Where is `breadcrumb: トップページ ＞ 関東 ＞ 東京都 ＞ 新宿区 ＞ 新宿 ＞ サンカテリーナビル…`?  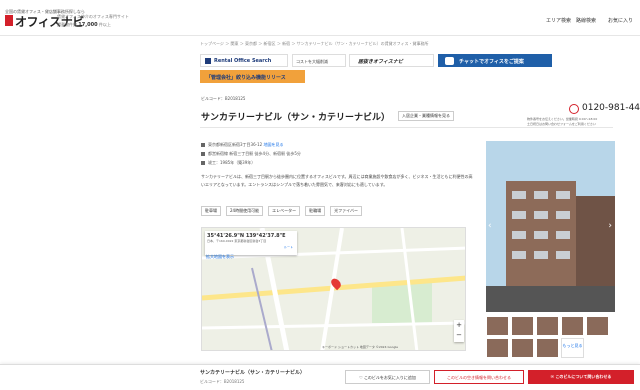
breadcrumb: トップページ ＞ 関東 ＞ 東京都 ＞ 新宿区 ＞ 新宿 ＞ サンカテリーナビル… is located at coordinates (314, 44).